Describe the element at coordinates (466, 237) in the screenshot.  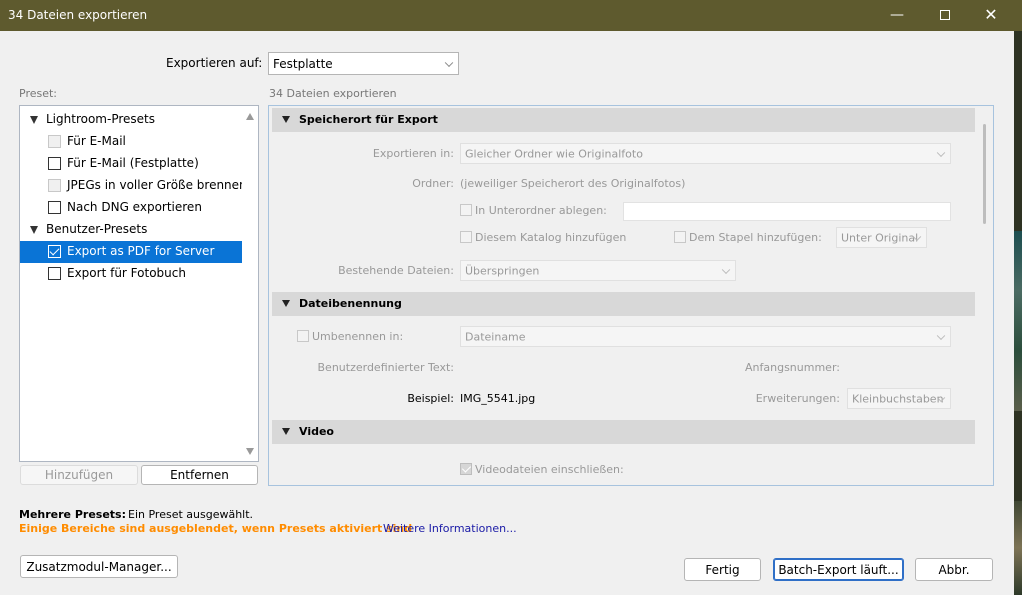
I see `add-to-catalog-checkbox` at that location.